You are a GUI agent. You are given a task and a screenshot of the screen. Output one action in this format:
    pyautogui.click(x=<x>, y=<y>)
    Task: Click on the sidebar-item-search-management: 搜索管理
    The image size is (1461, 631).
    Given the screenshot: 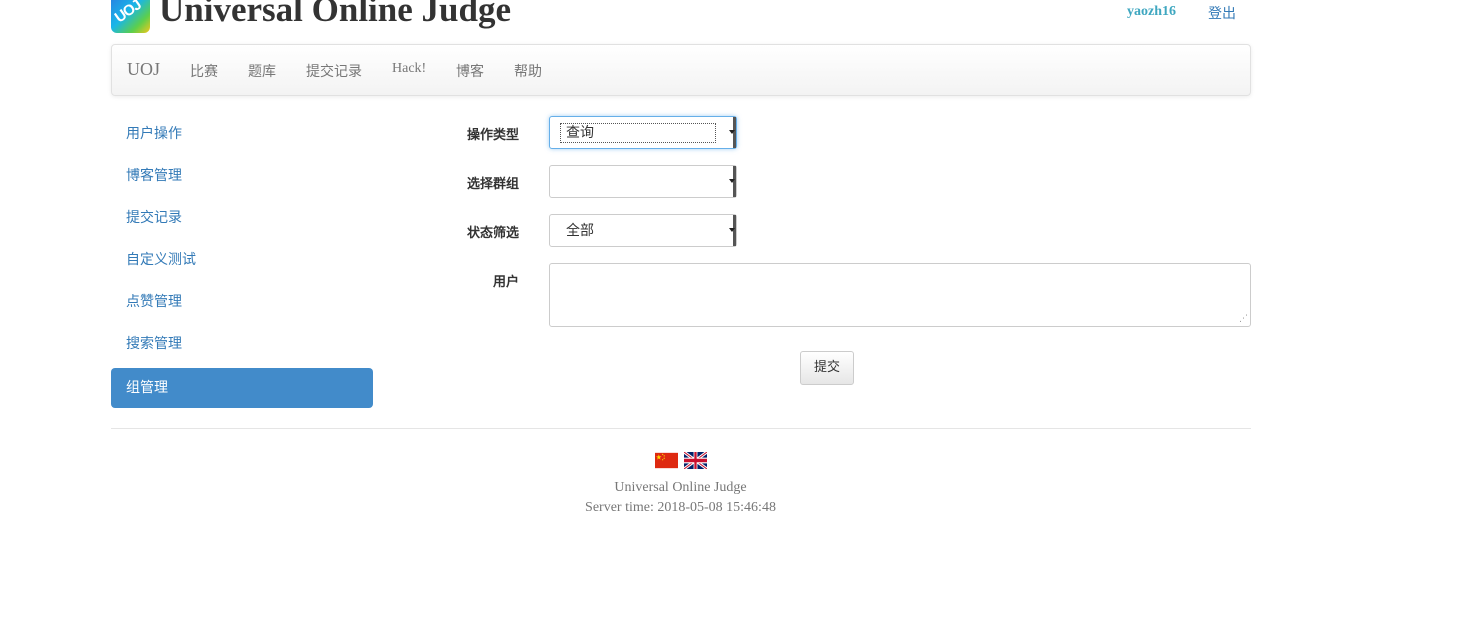 What is the action you would take?
    pyautogui.click(x=242, y=344)
    